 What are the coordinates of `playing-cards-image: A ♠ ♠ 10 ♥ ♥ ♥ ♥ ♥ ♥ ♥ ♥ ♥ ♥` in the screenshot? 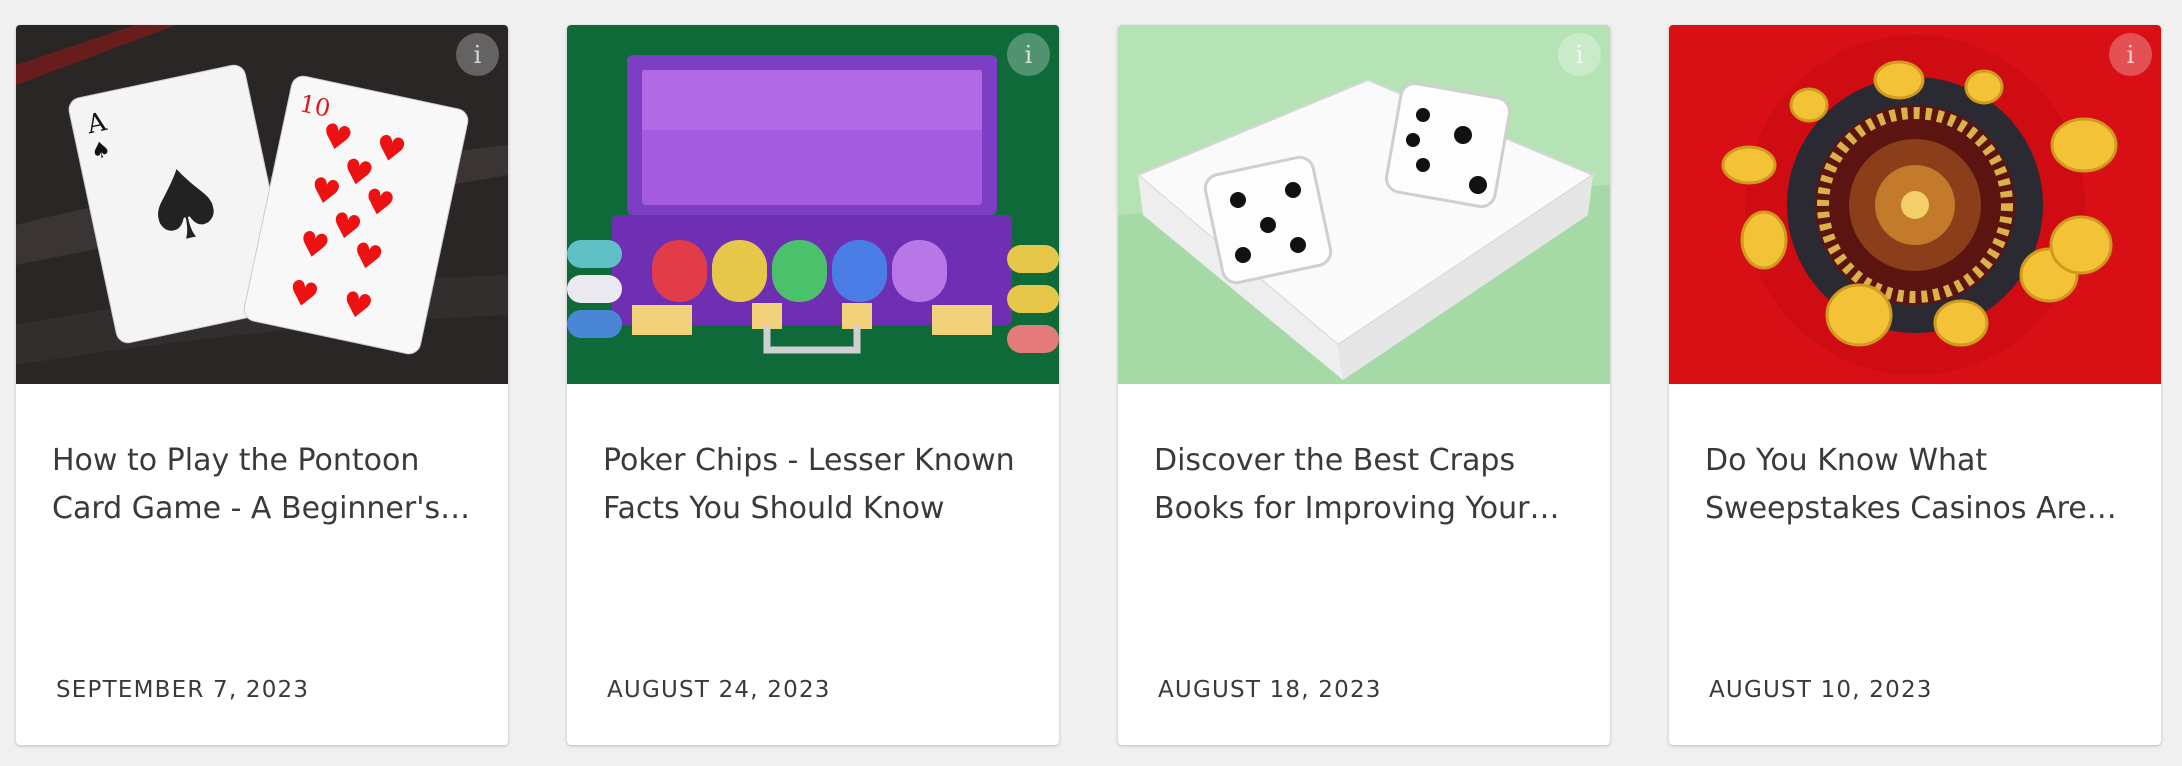 It's located at (262, 204).